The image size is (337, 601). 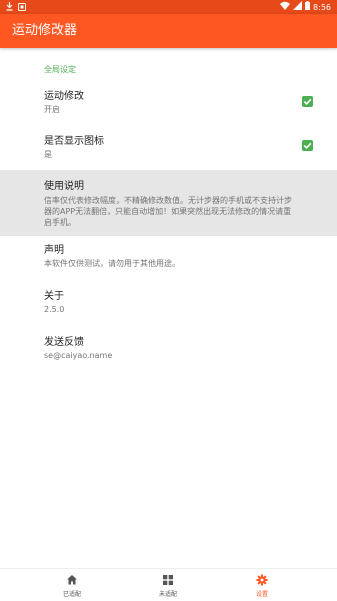 I want to click on nav-item-adapted: 已适配, so click(x=72, y=585).